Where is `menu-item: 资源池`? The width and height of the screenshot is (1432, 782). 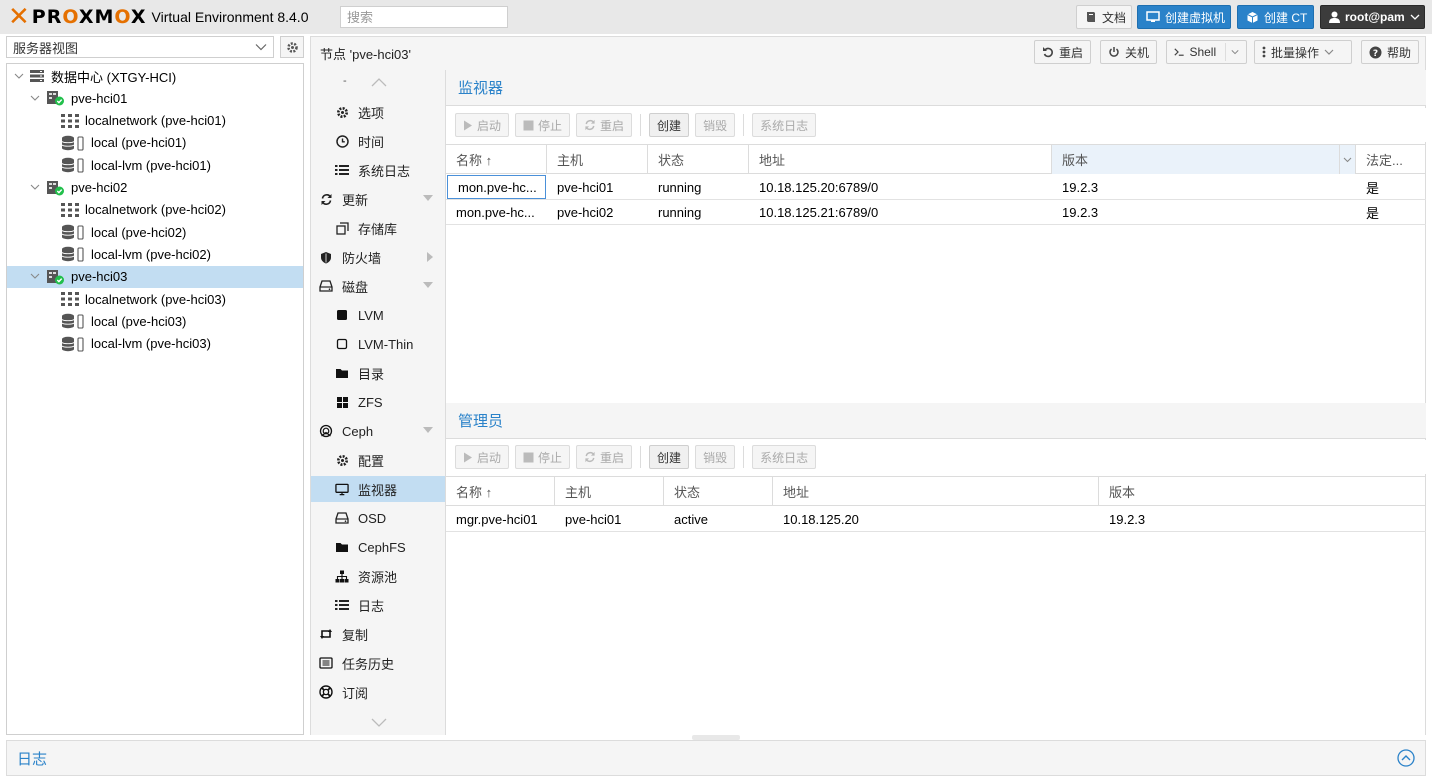
menu-item: 资源池 is located at coordinates (378, 576).